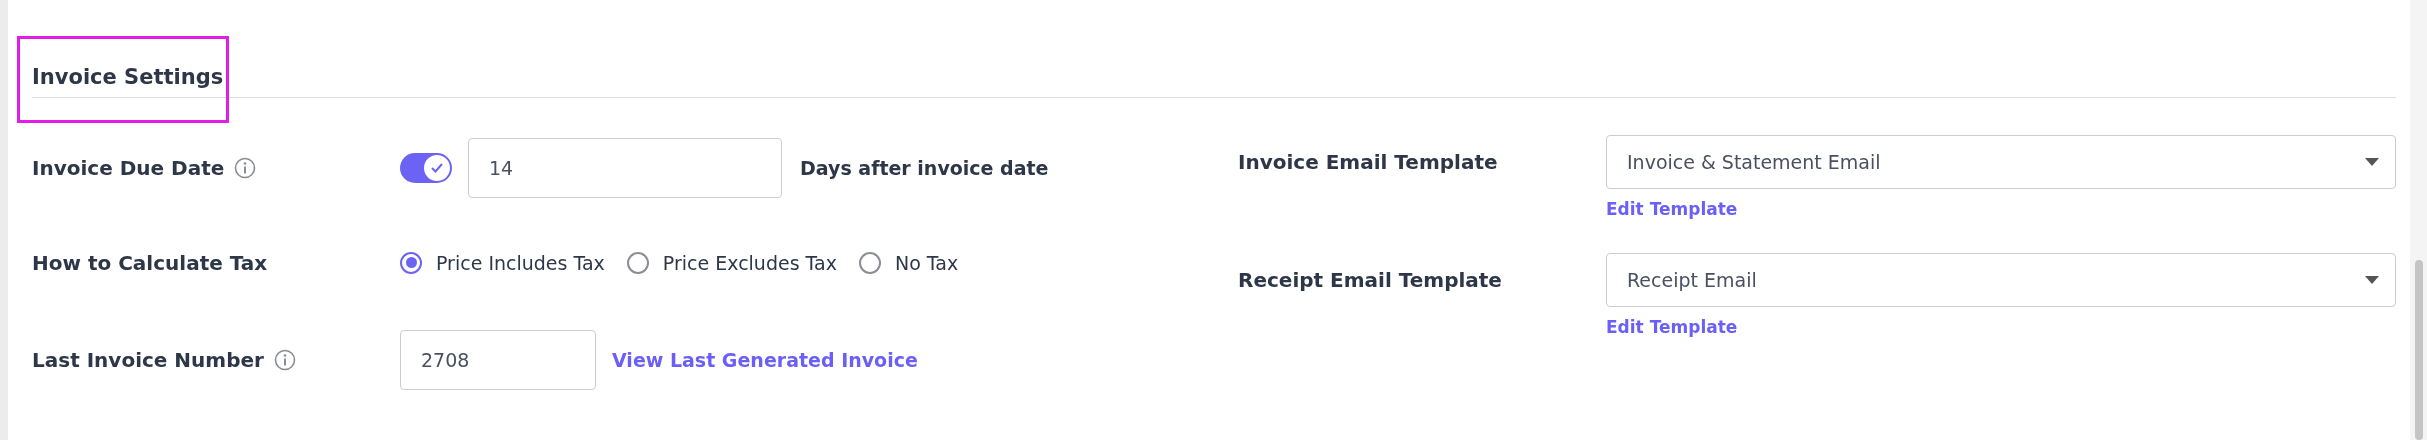 This screenshot has width=2427, height=440. What do you see at coordinates (128, 167) in the screenshot?
I see `field-label: Invoice Due Date` at bounding box center [128, 167].